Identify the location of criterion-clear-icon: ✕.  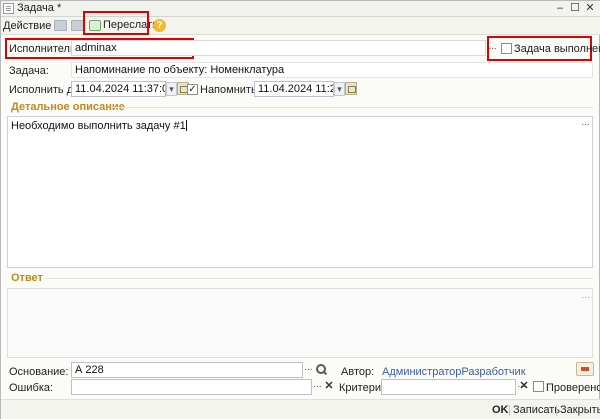
(524, 386).